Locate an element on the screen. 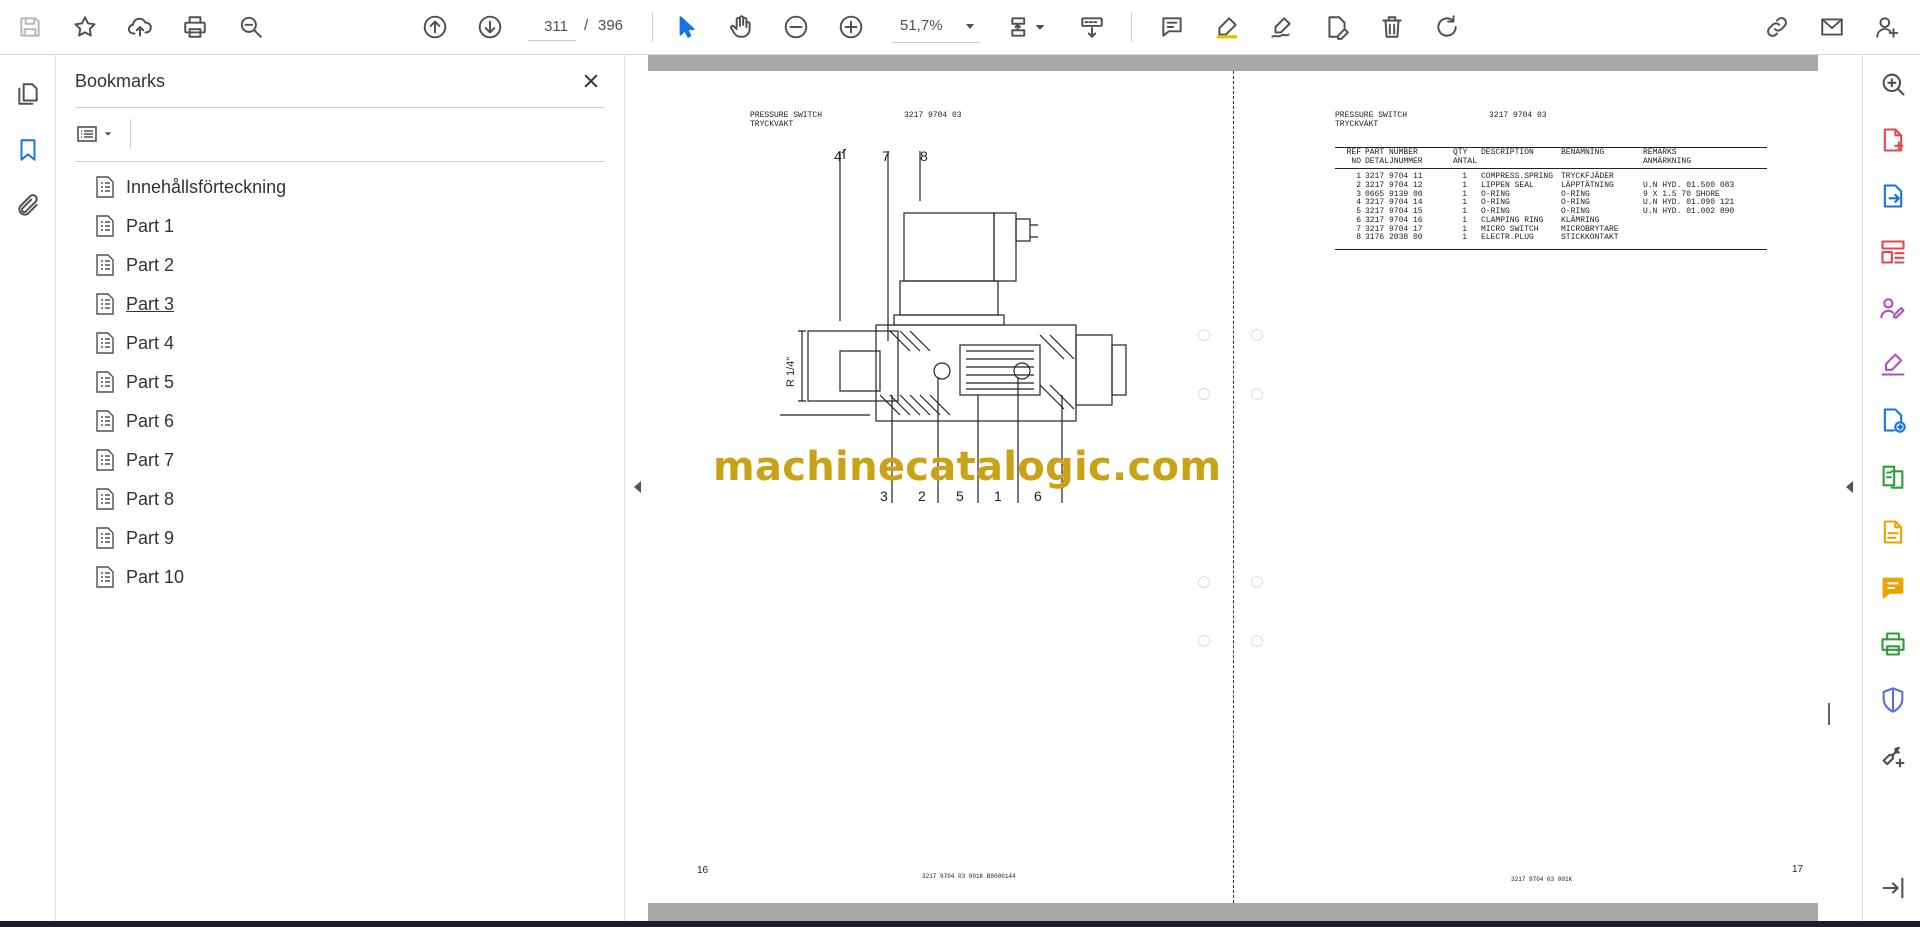  bookmark-label: Part 8 is located at coordinates (150, 498).